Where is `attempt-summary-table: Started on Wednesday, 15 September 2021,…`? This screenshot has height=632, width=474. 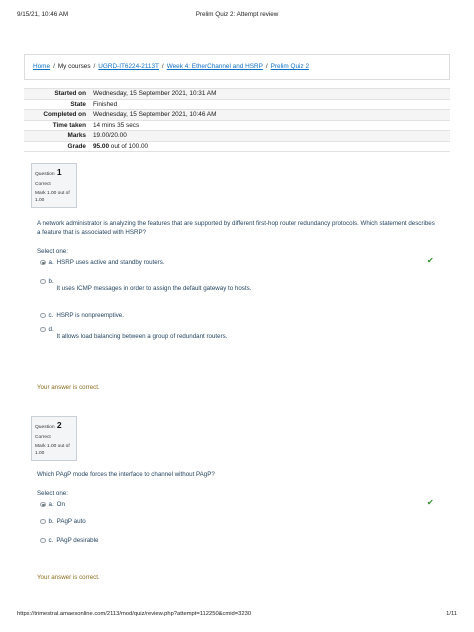
attempt-summary-table: Started on Wednesday, 15 September 2021,… is located at coordinates (237, 120).